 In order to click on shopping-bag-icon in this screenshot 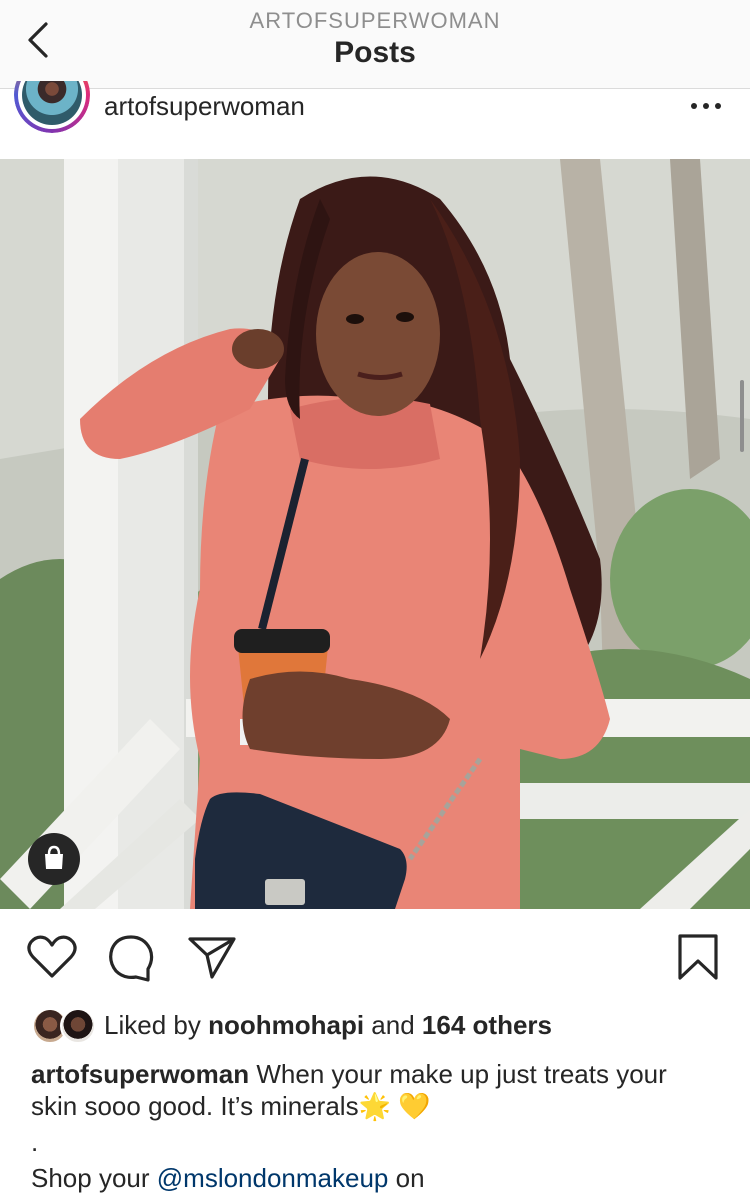, I will do `click(54, 857)`.